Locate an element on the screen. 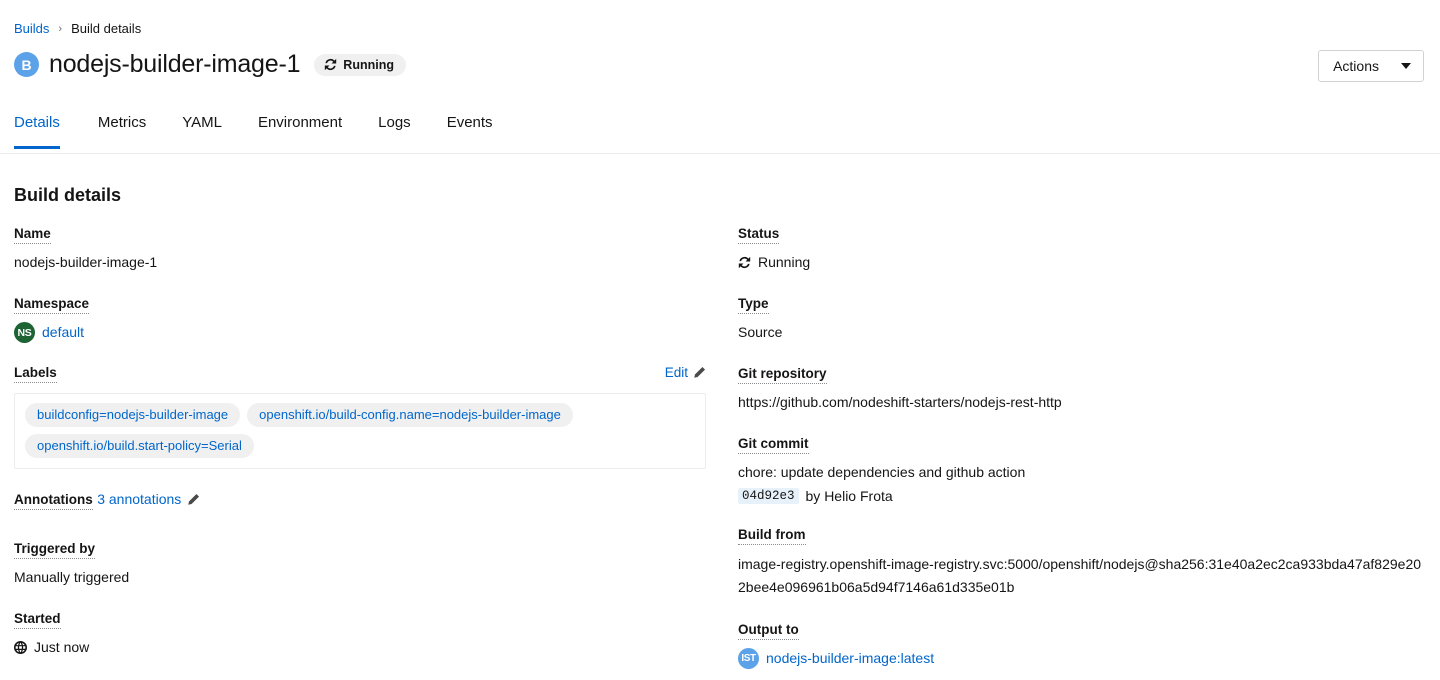  field-started-value: Just now is located at coordinates (62, 647).